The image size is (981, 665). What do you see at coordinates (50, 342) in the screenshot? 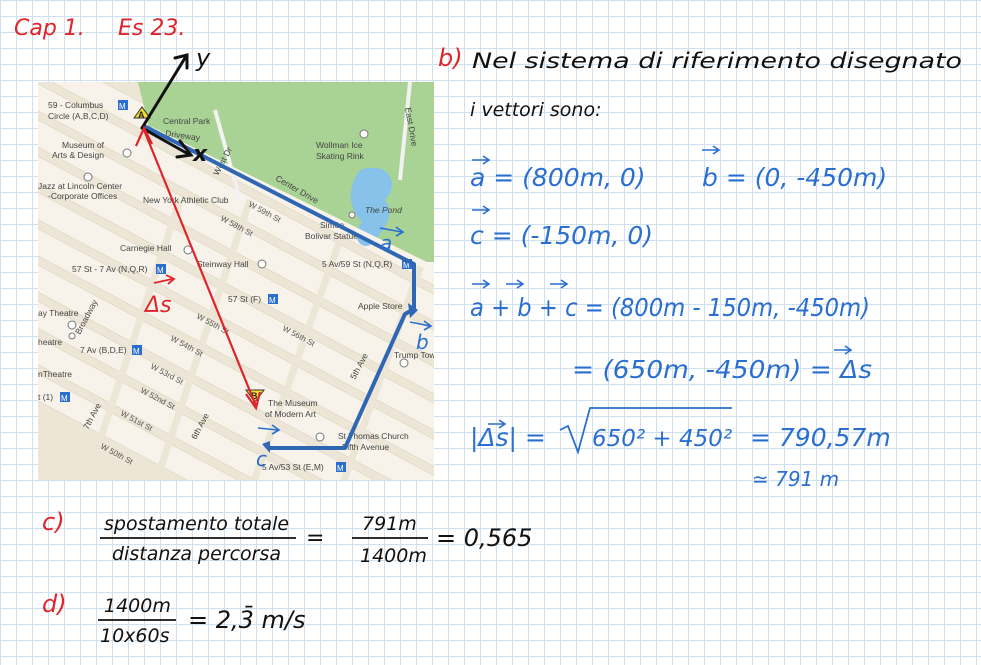
I see `svg-text: heatre` at bounding box center [50, 342].